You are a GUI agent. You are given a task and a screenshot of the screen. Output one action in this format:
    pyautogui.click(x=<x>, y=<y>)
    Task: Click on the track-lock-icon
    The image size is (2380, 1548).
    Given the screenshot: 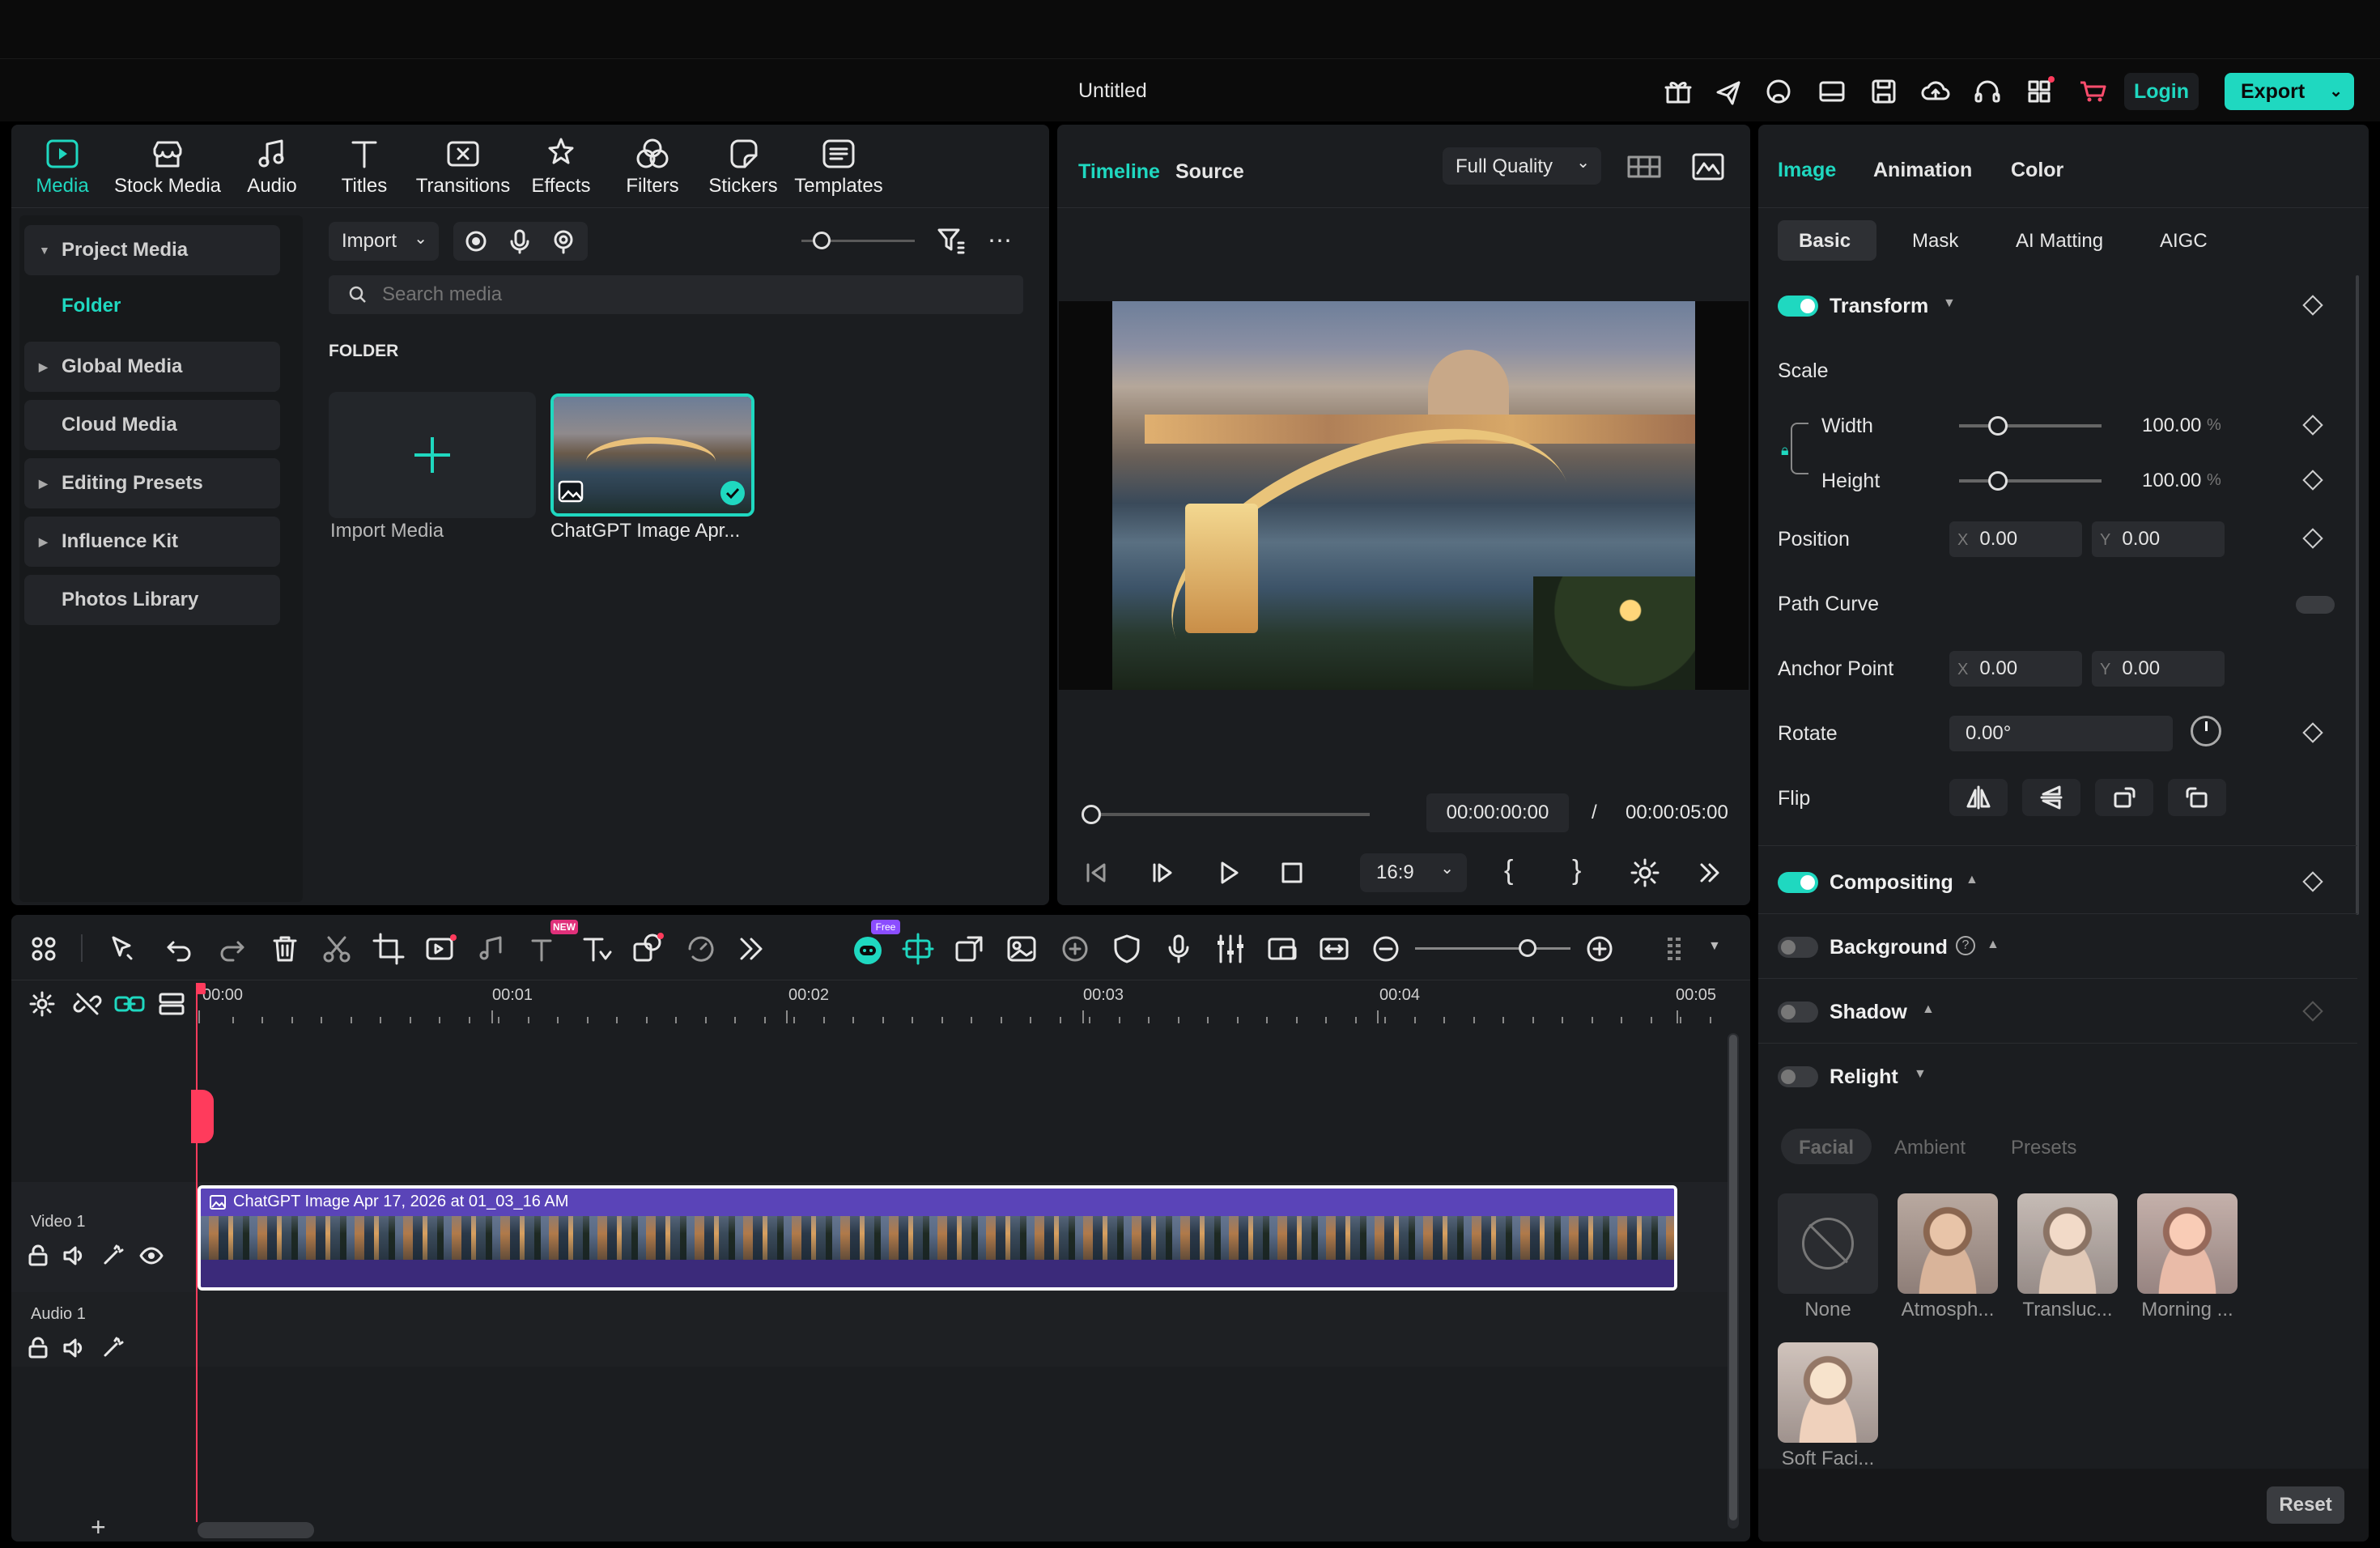 What is the action you would take?
    pyautogui.click(x=38, y=1256)
    